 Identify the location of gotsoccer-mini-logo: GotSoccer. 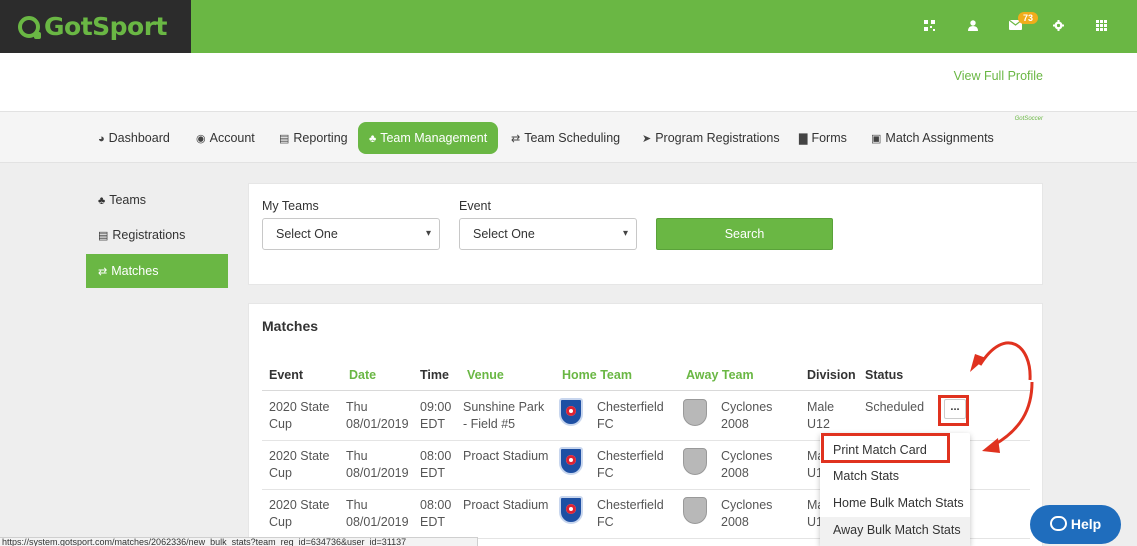
(1028, 119).